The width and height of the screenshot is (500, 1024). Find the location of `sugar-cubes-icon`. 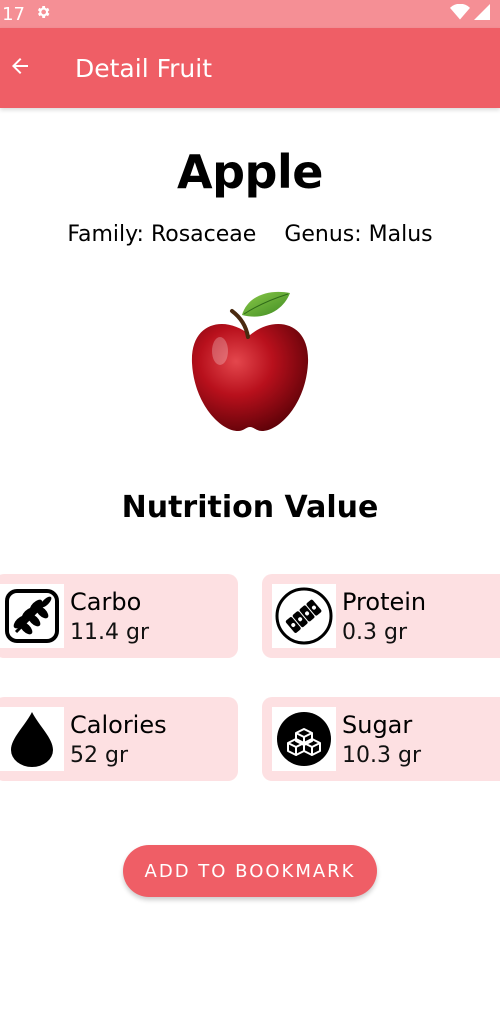

sugar-cubes-icon is located at coordinates (304, 739).